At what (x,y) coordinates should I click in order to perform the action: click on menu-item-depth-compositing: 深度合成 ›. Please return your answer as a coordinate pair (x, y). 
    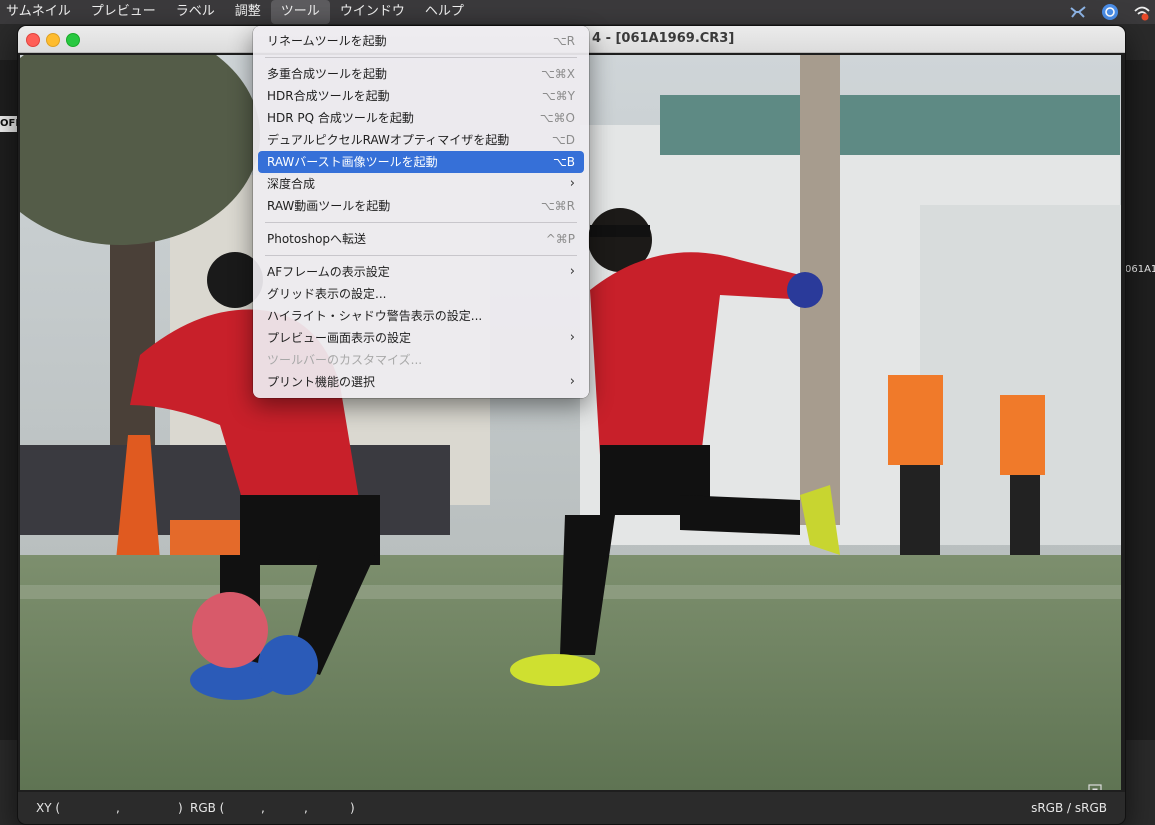
    Looking at the image, I should click on (421, 184).